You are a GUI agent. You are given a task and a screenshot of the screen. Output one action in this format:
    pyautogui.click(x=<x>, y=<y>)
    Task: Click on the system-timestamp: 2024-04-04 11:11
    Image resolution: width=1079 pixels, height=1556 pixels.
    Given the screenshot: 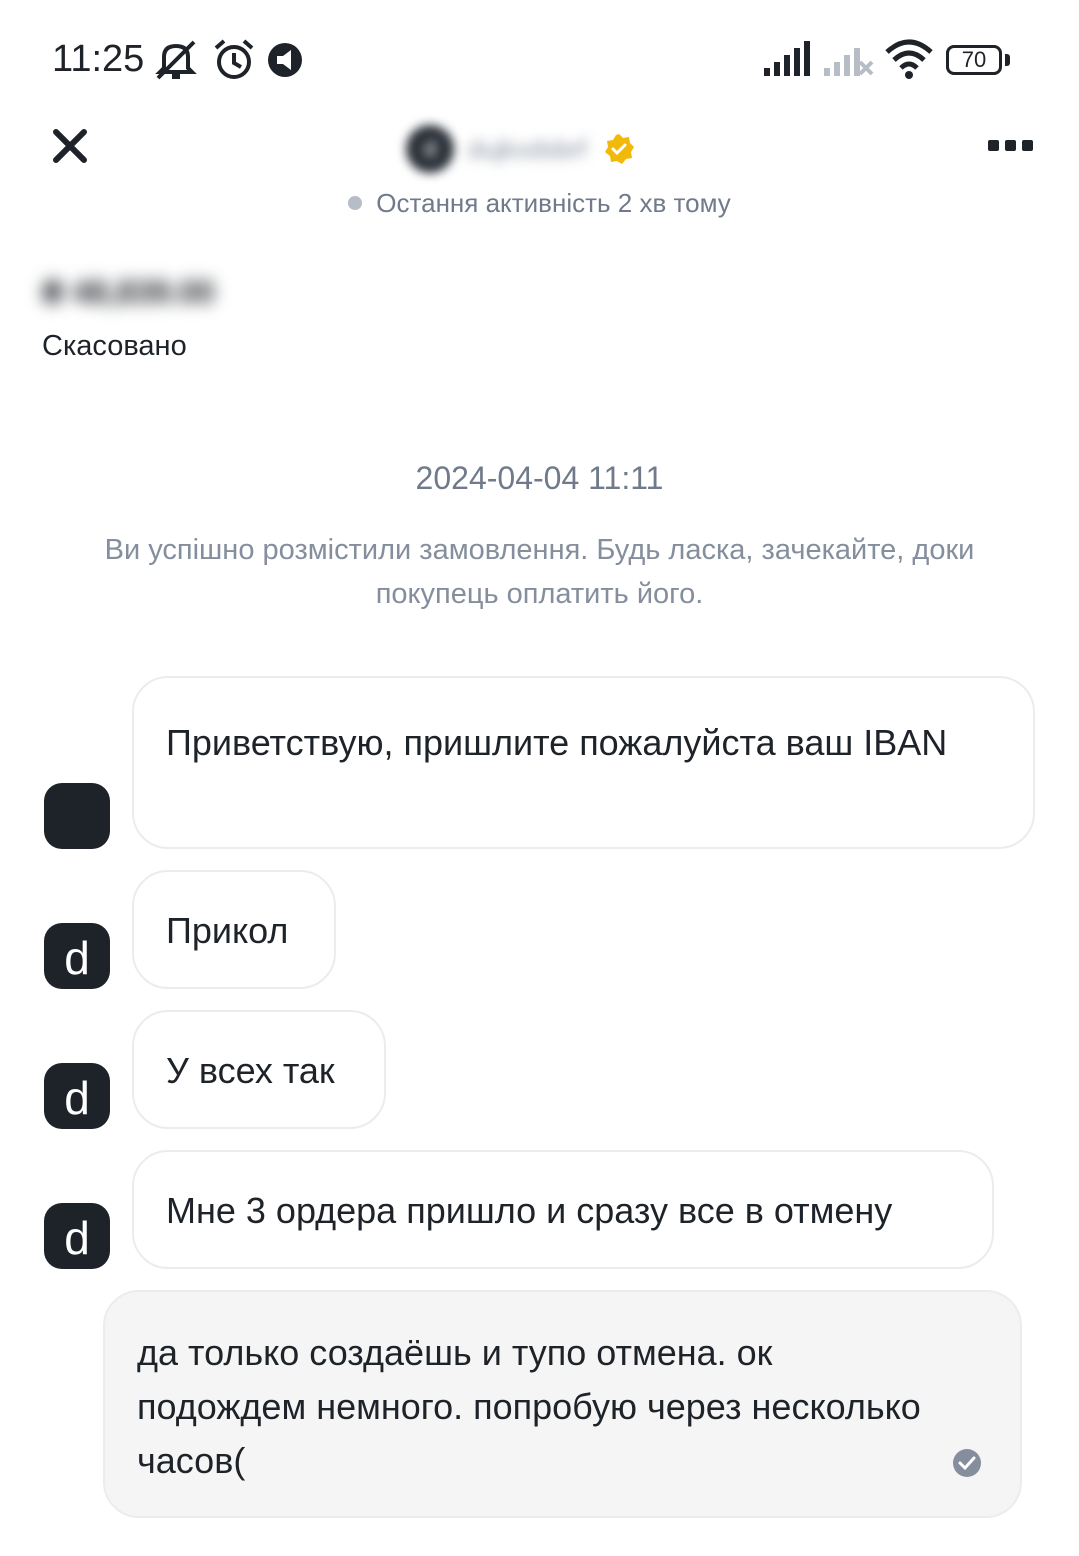 What is the action you would take?
    pyautogui.click(x=539, y=478)
    